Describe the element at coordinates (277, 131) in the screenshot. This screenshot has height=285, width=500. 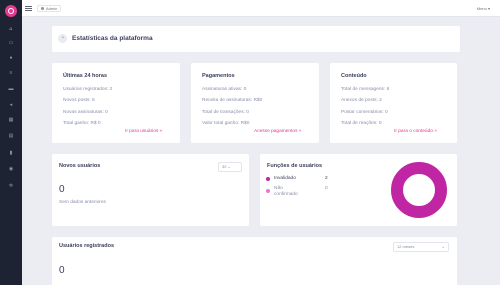
I see `go-to-payments-link: Acesse pagamentos »` at that location.